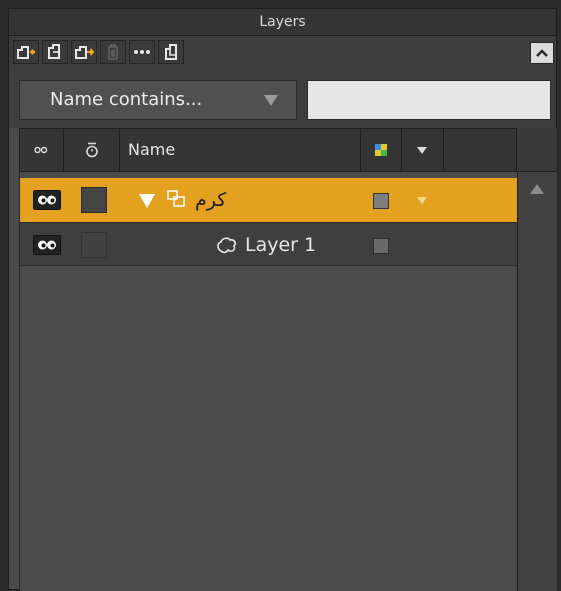 This screenshot has height=591, width=561. I want to click on new-layer-button, so click(26, 52).